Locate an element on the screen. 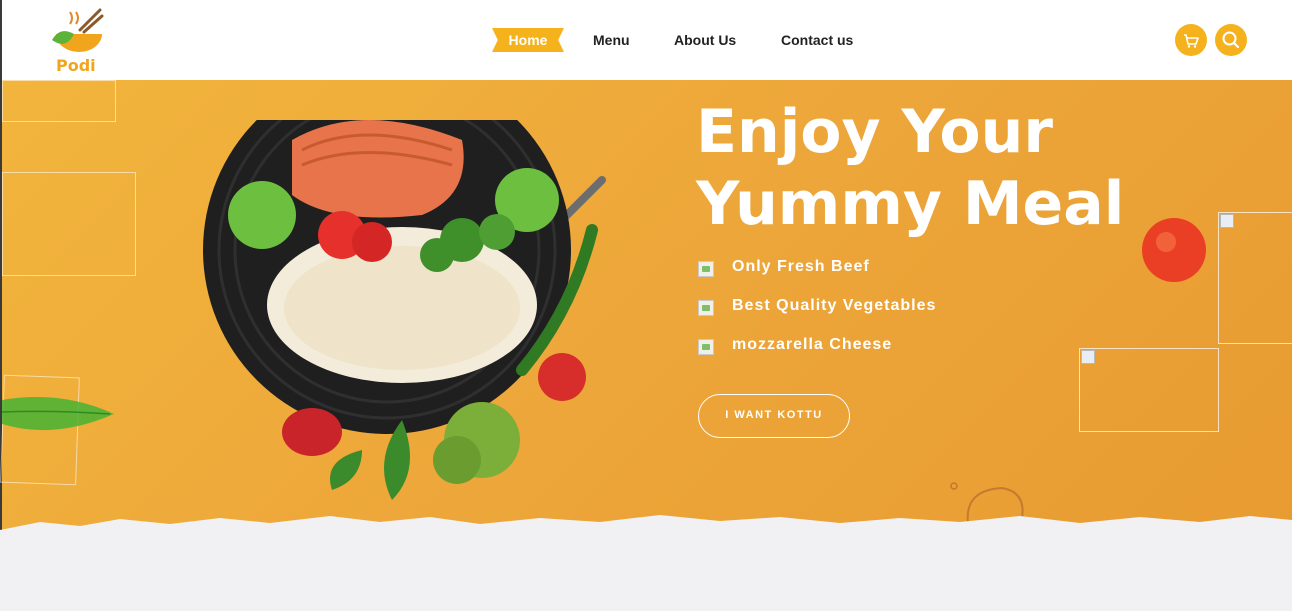 The image size is (1292, 611). site-header: Podi Home Menu About Us Contact us is located at coordinates (646, 40).